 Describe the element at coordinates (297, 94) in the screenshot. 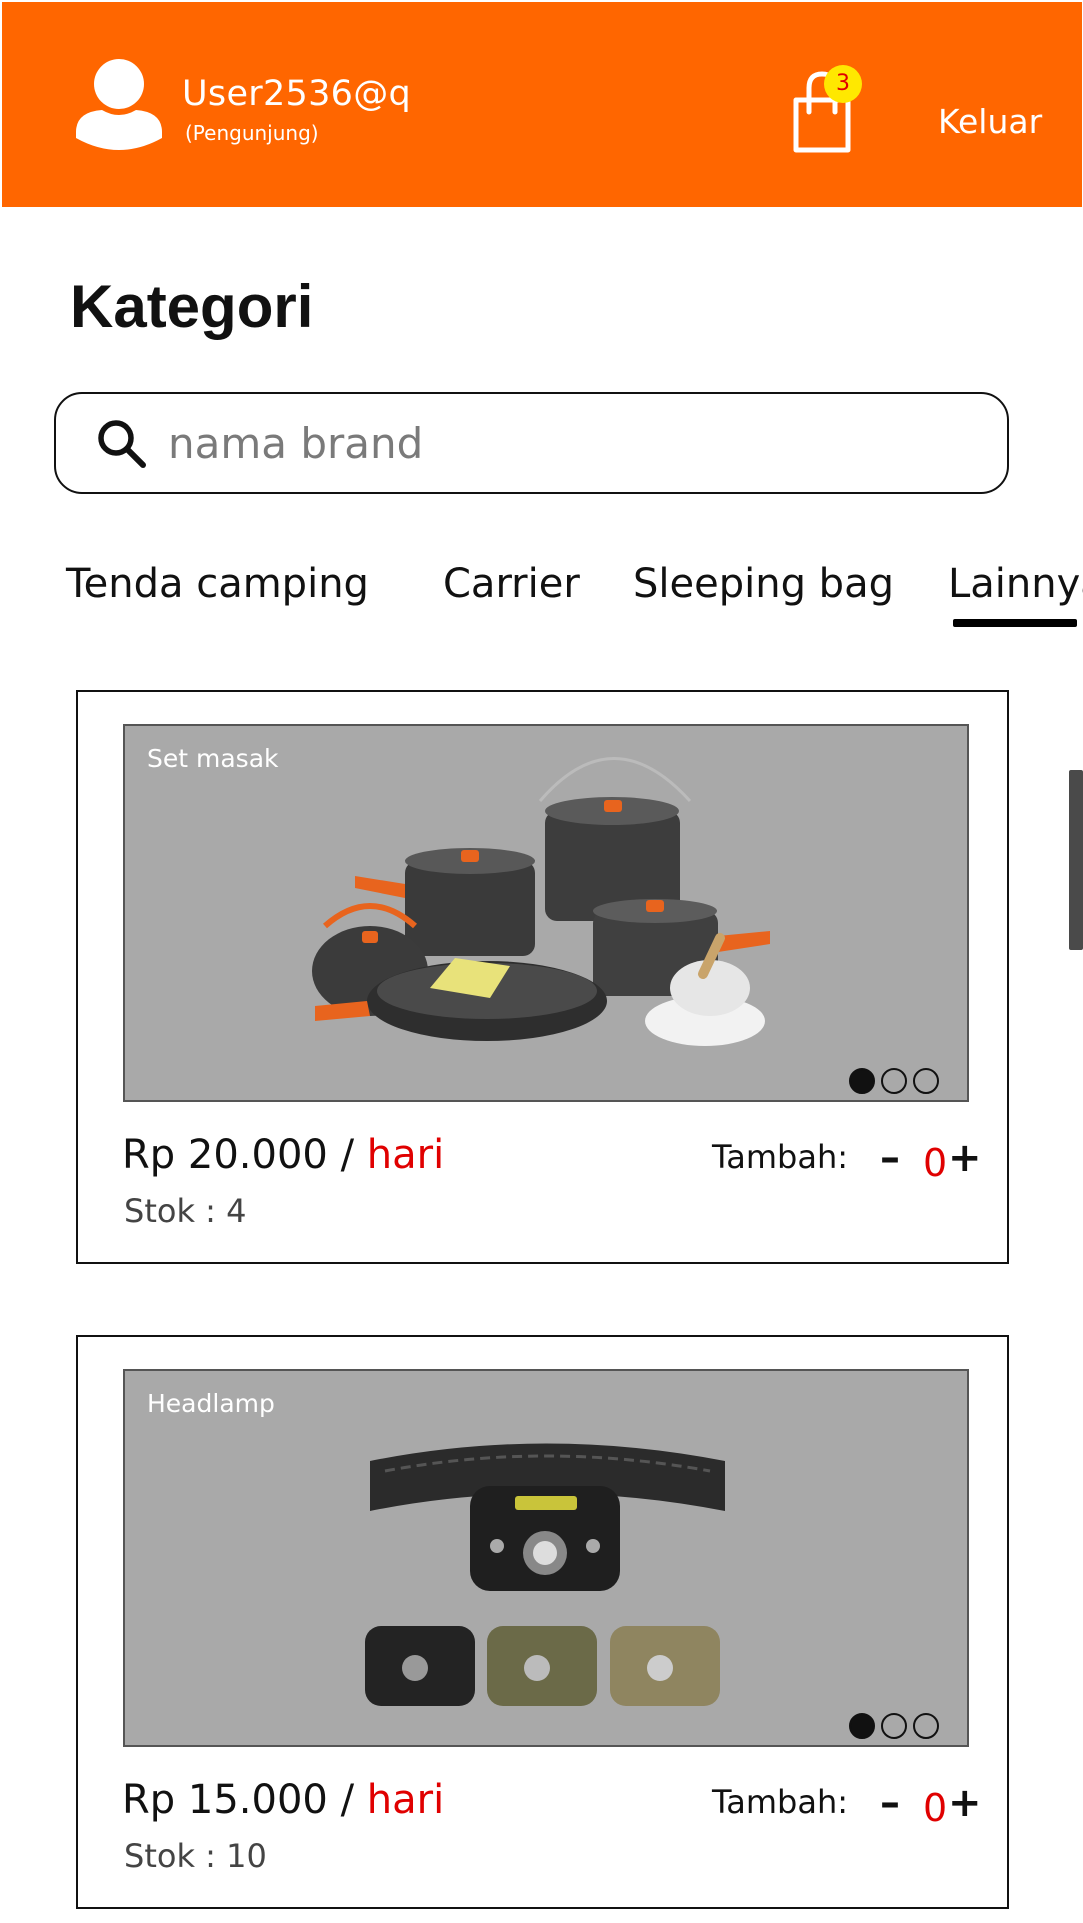

I see `username: User2536@q` at that location.